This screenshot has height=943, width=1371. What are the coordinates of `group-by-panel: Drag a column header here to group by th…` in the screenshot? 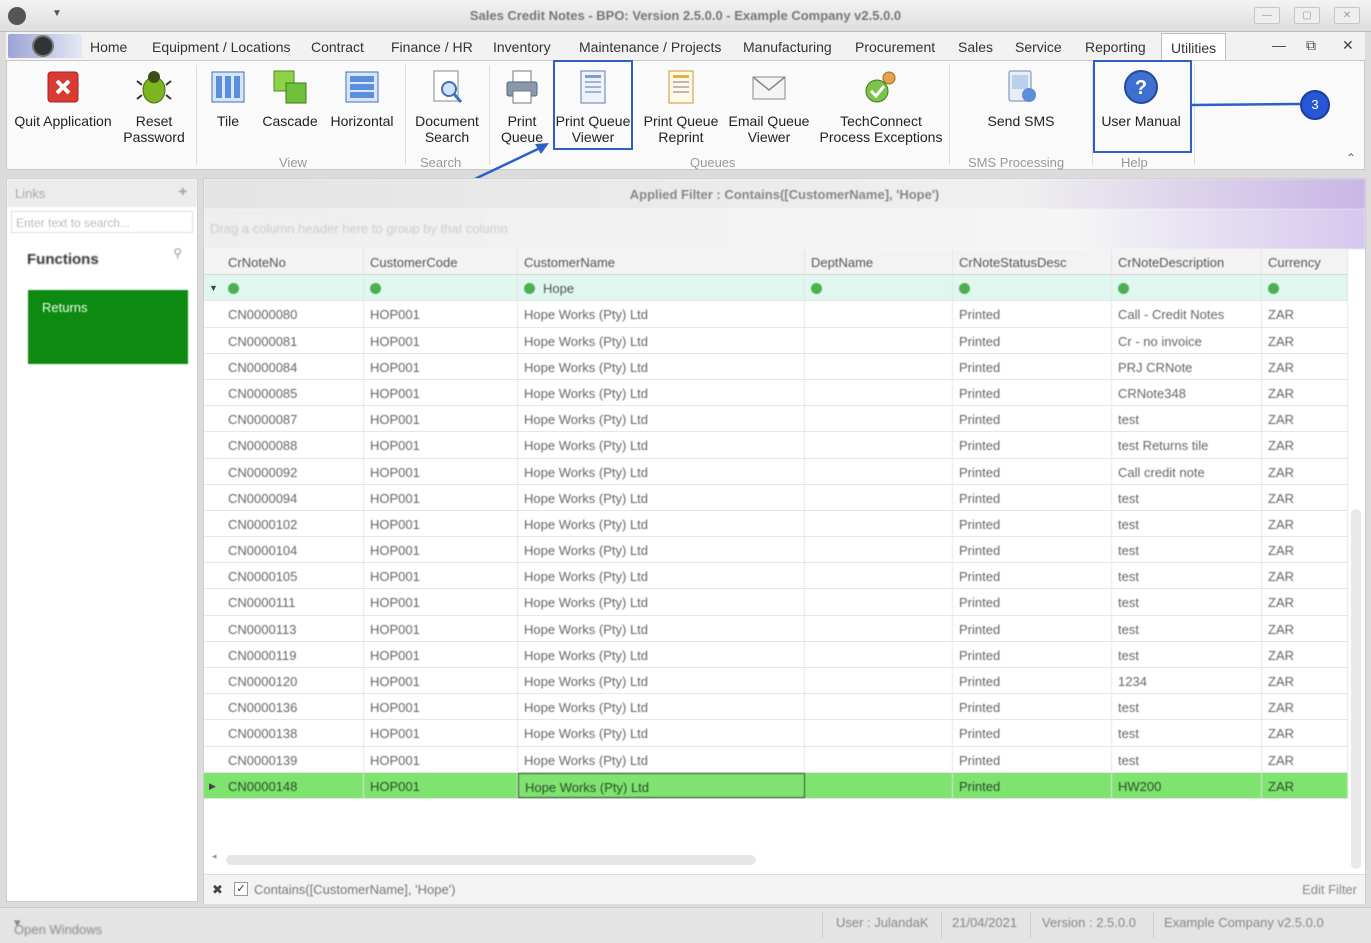 It's located at (784, 229).